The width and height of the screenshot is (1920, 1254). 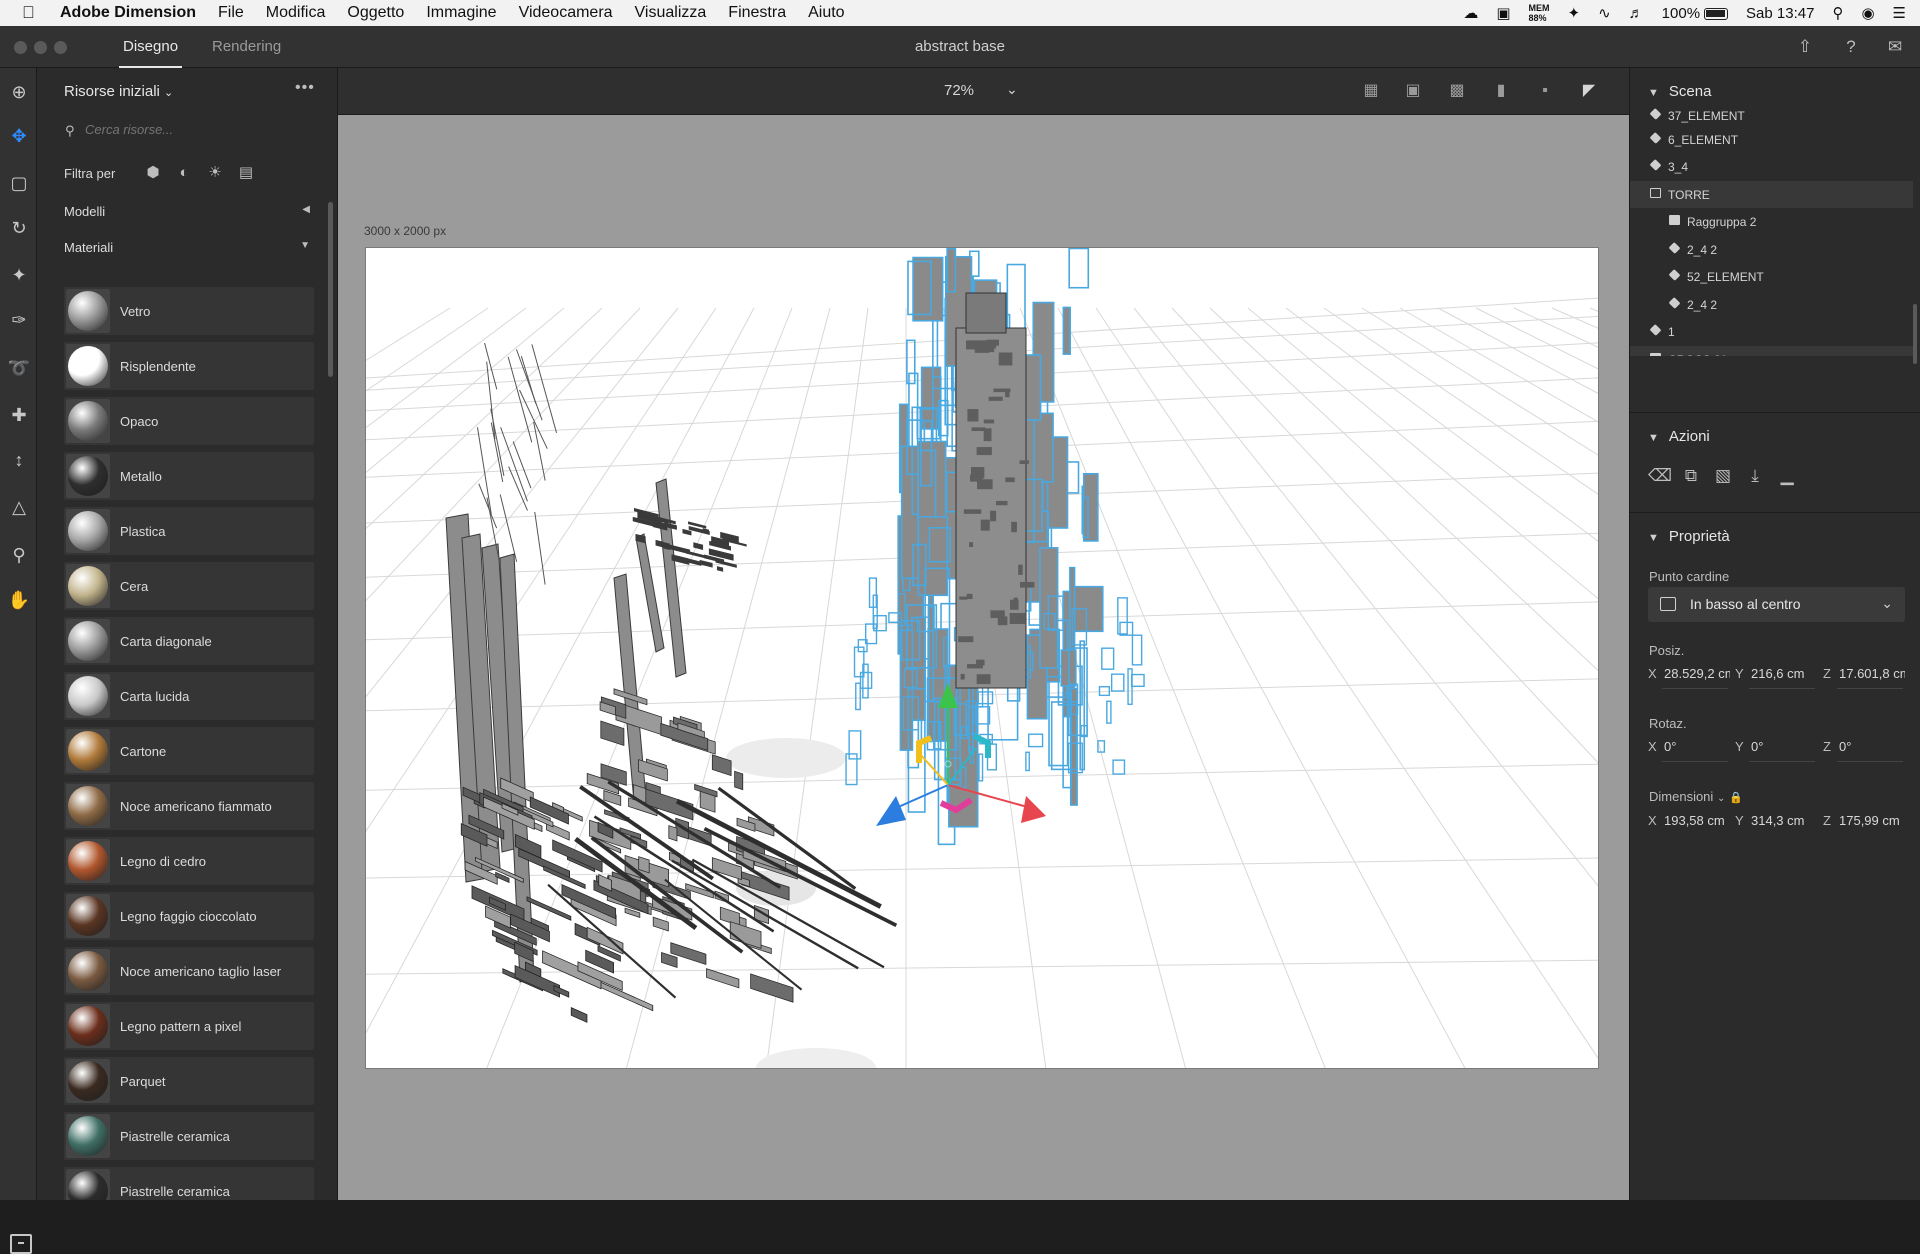 I want to click on hand-tool-icon: ✋, so click(x=19, y=600).